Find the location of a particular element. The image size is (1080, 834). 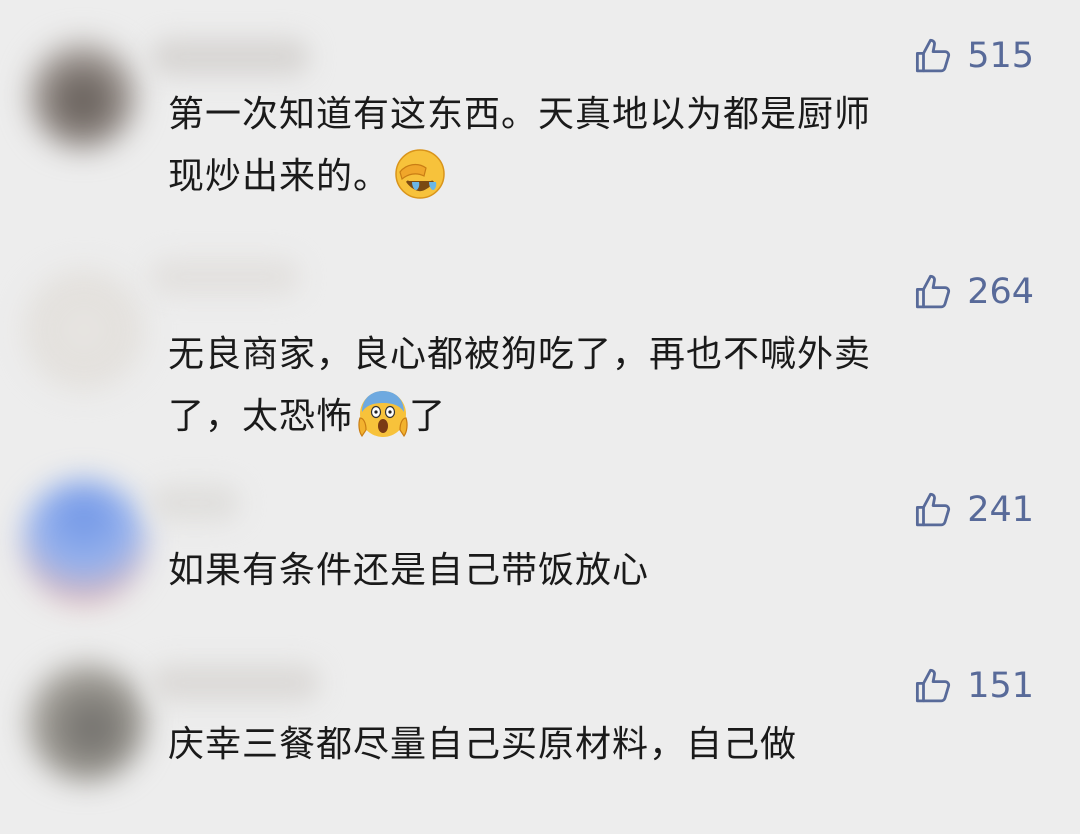

comment-text: 无良商家，良心都被狗吃了，再也不喊外卖 了，太恐怖 了 is located at coordinates (593, 386).